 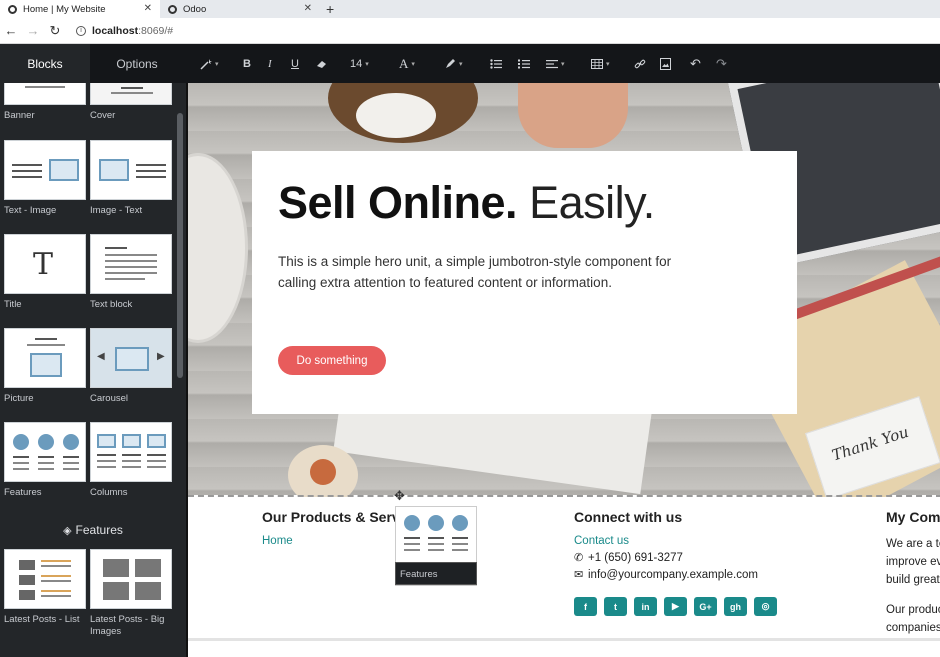 What do you see at coordinates (735, 606) in the screenshot?
I see `github-icon: gh` at bounding box center [735, 606].